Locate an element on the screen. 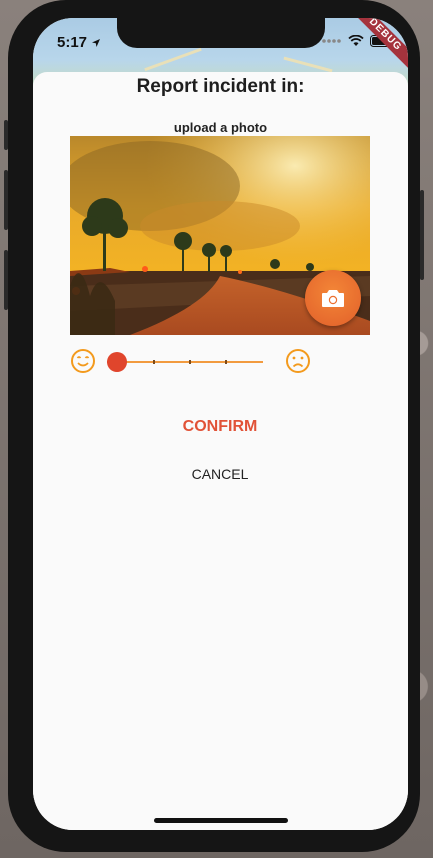 The image size is (433, 858). upload-photo-label: upload a photo is located at coordinates (220, 127).